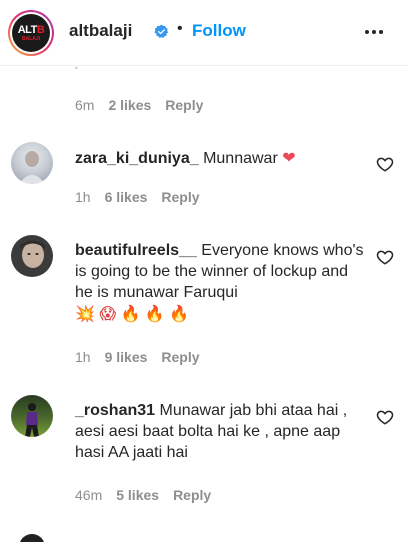 The height and width of the screenshot is (542, 407). Describe the element at coordinates (85, 313) in the screenshot. I see `collision-emoji: 💥` at that location.